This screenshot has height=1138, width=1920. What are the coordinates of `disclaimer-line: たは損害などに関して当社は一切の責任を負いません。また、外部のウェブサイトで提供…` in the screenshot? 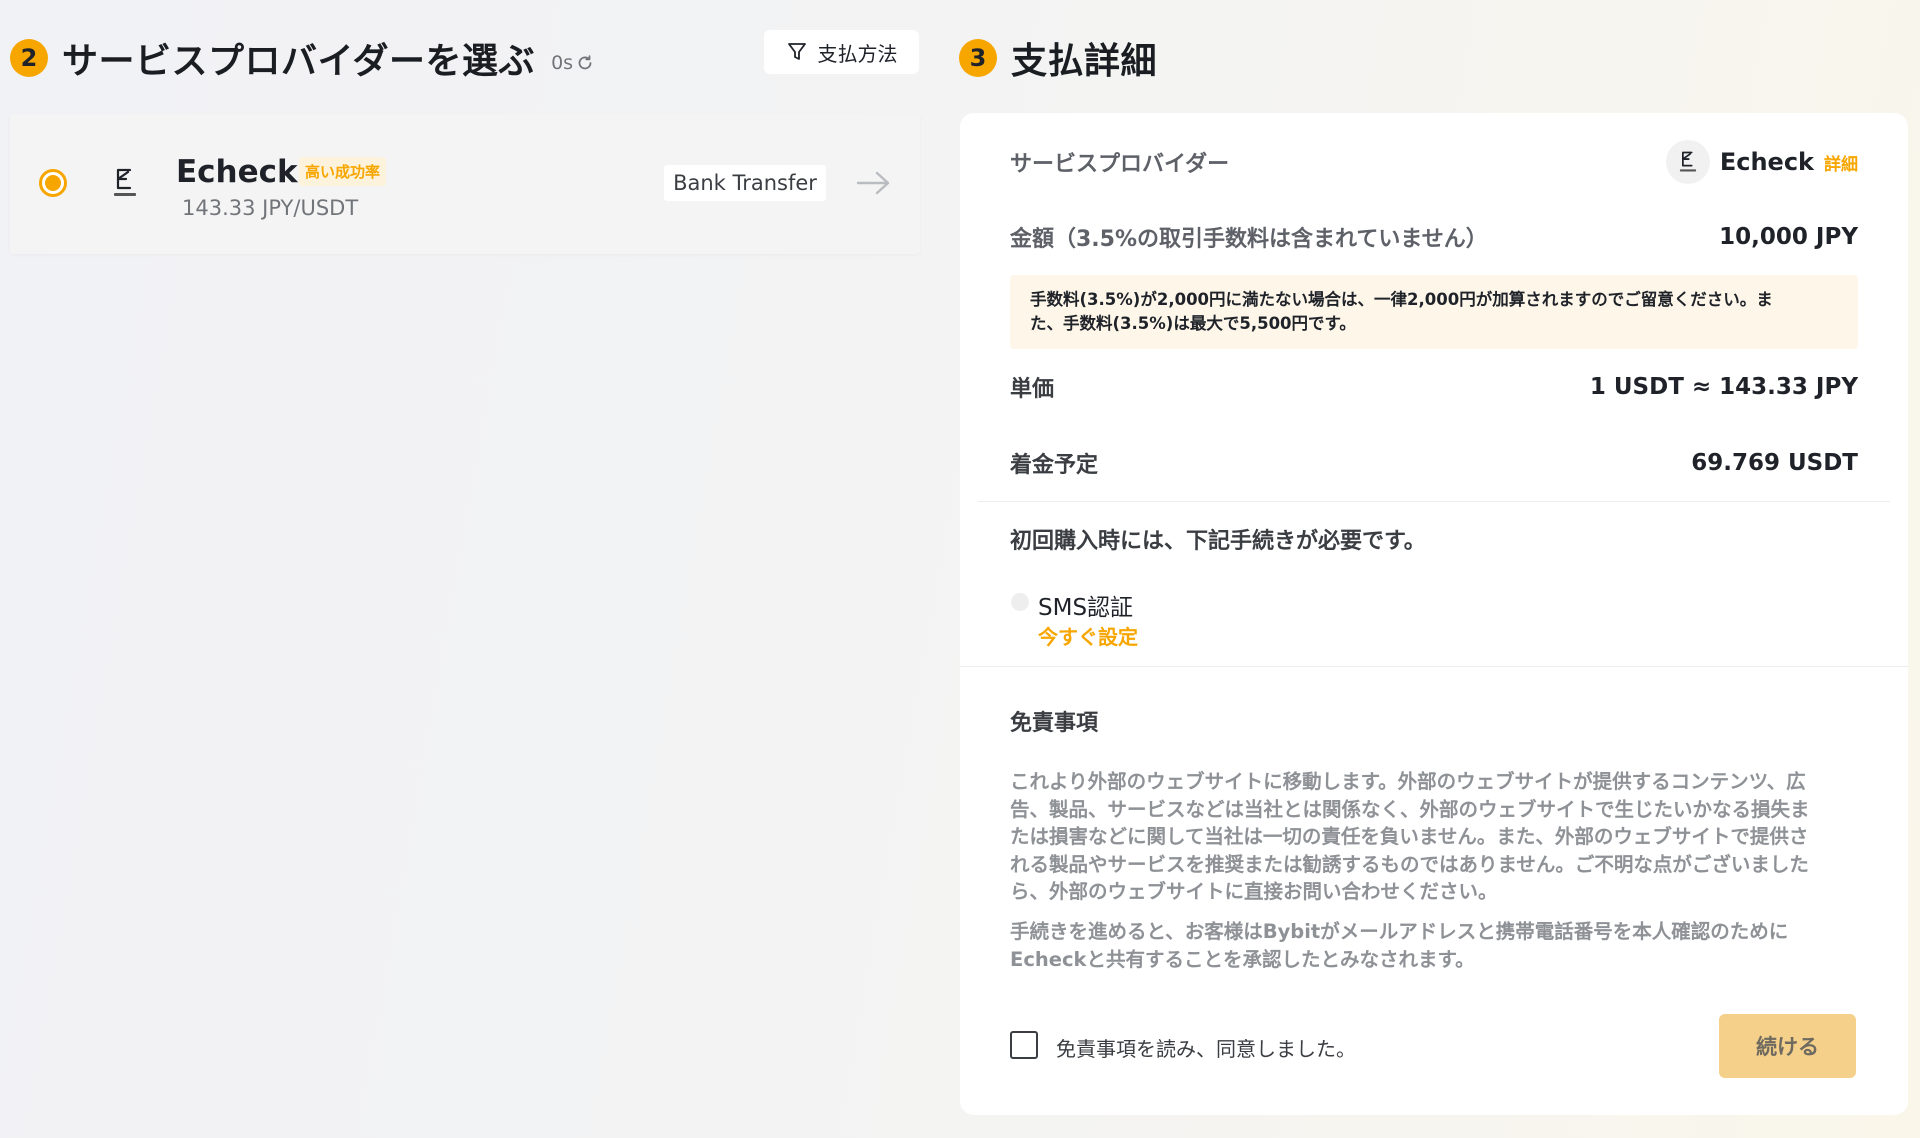 It's located at (1409, 836).